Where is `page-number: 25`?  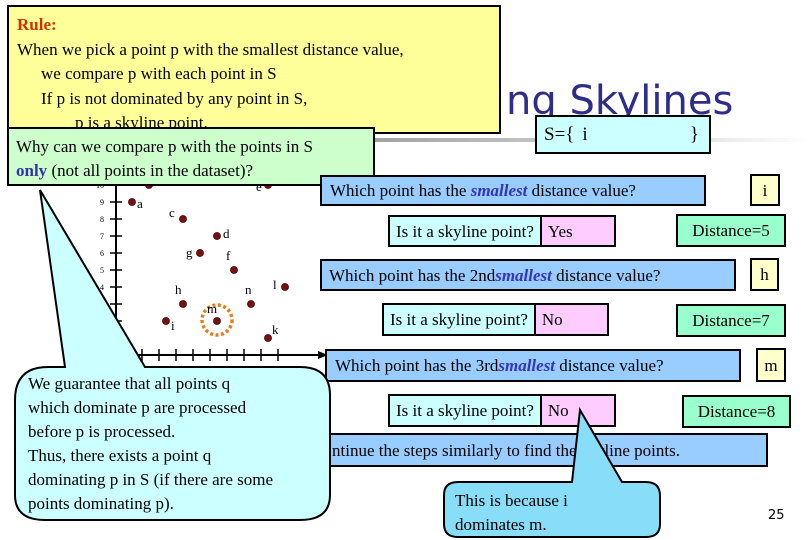
page-number: 25 is located at coordinates (776, 515).